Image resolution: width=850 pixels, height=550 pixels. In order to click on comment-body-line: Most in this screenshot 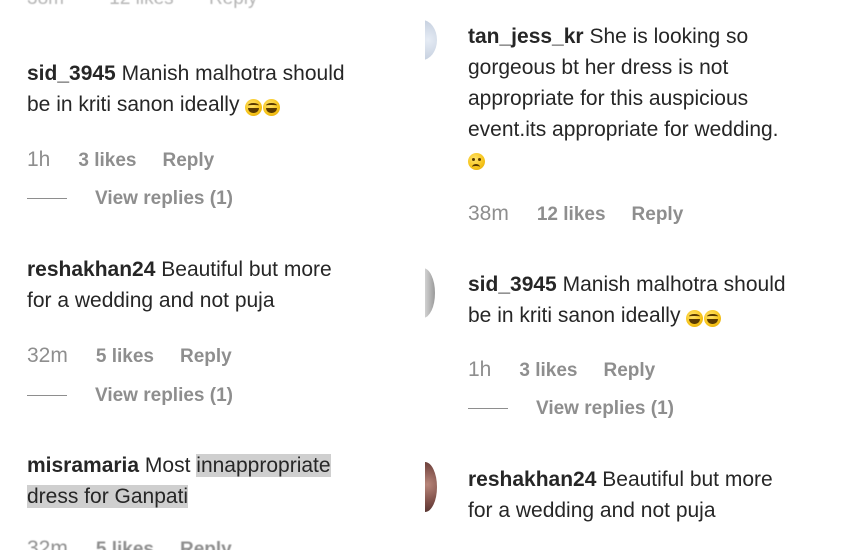, I will do `click(167, 465)`.